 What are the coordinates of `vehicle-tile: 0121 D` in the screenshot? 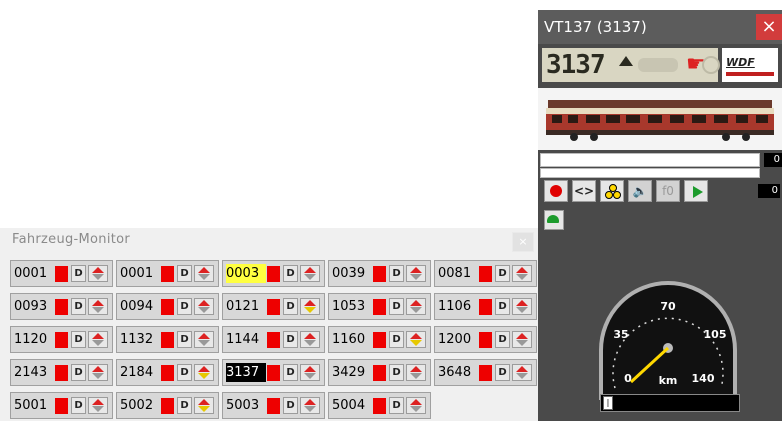 It's located at (273, 306).